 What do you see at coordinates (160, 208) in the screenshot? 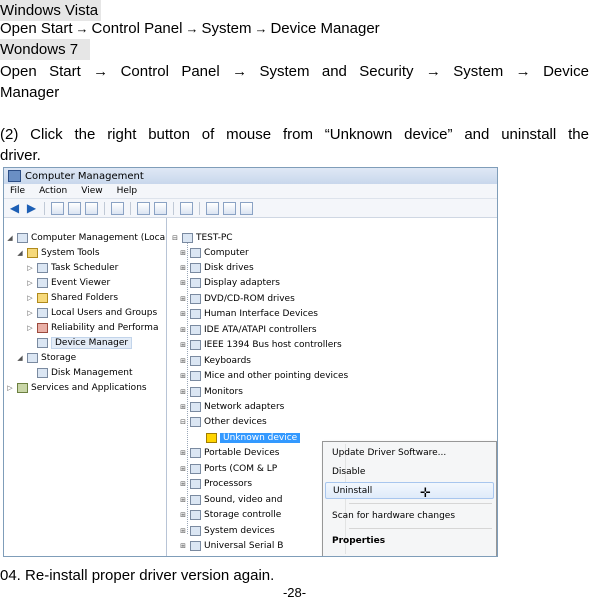
I see `console-tree-icon` at bounding box center [160, 208].